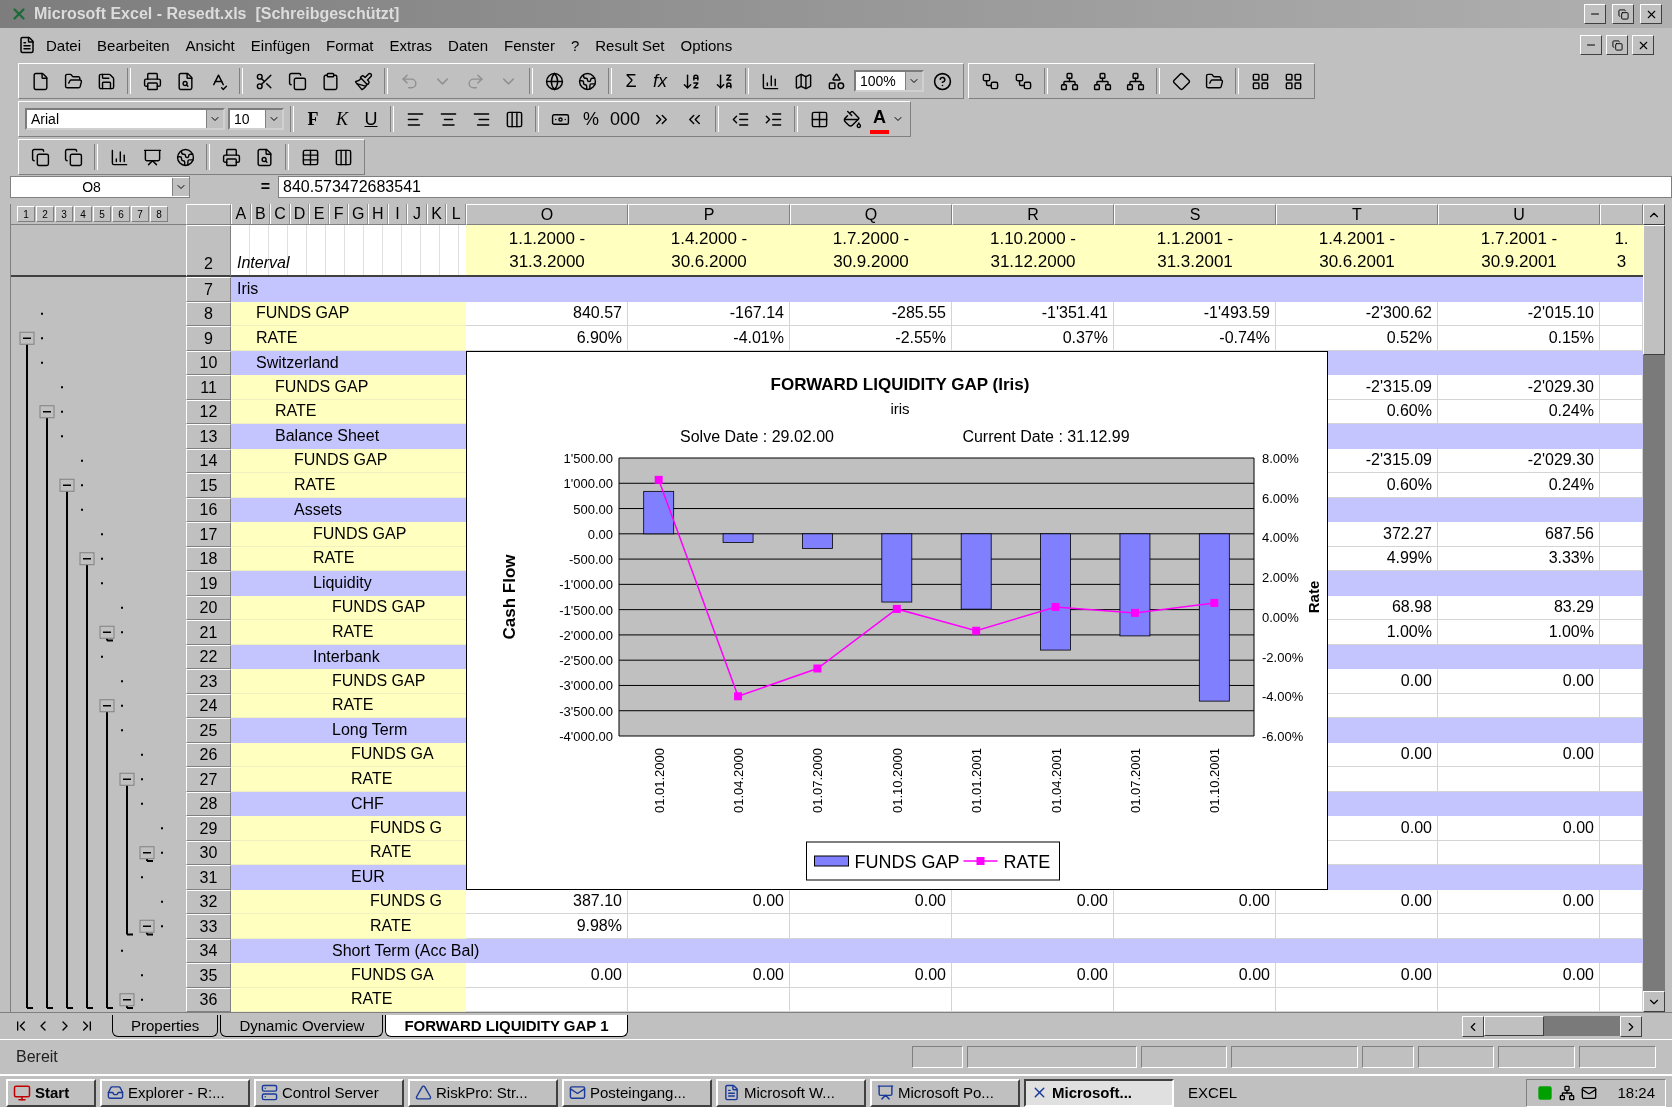 Image resolution: width=1672 pixels, height=1107 pixels. Describe the element at coordinates (241, 214) in the screenshot. I see `column-header: A` at that location.